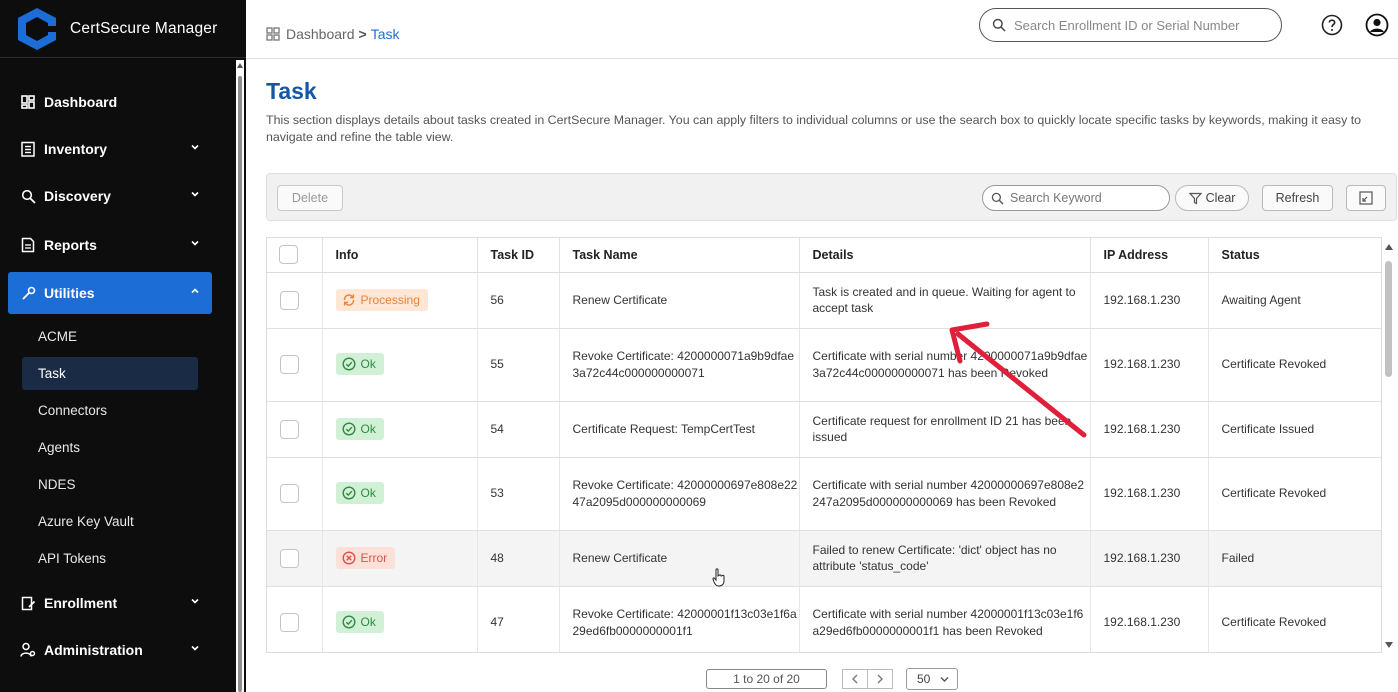 The image size is (1398, 692). Describe the element at coordinates (1149, 255) in the screenshot. I see `column-header-ip-address: IP Address` at that location.